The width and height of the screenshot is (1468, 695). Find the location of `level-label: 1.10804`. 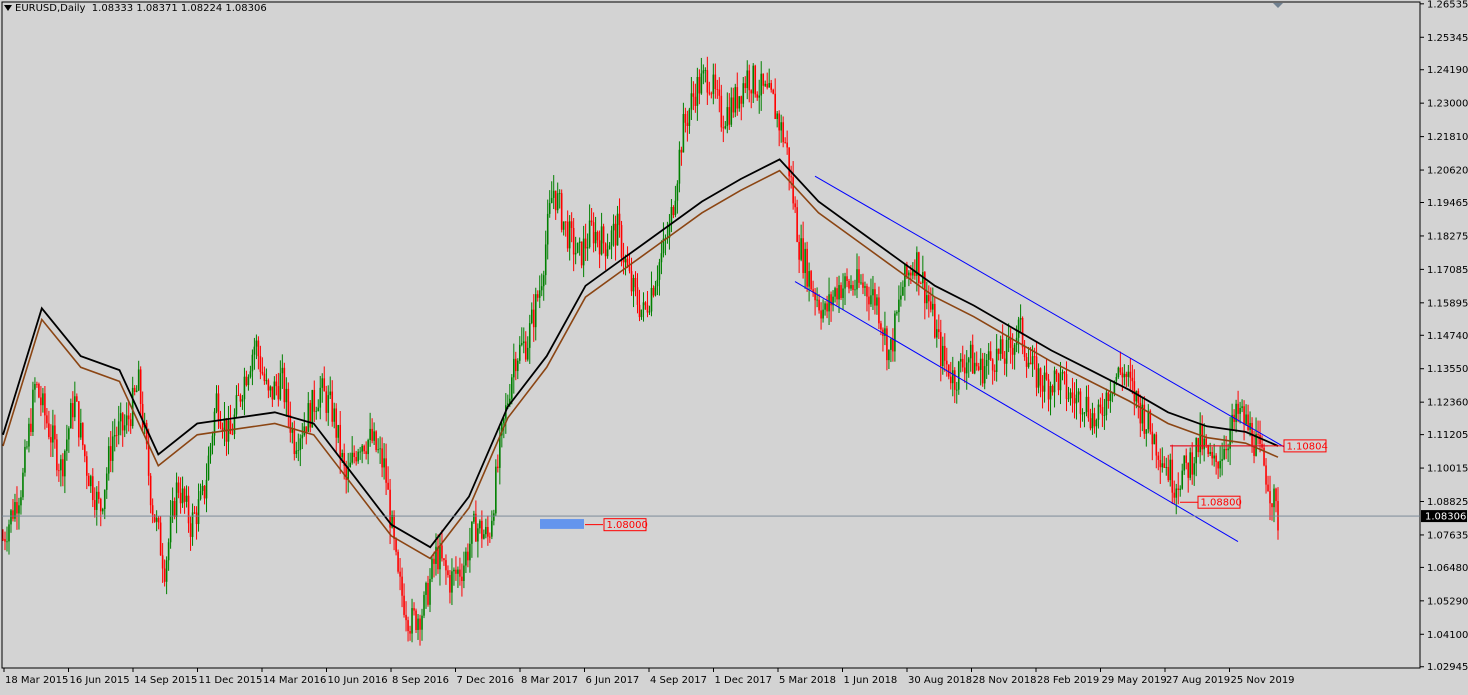

level-label: 1.10804 is located at coordinates (1307, 446).